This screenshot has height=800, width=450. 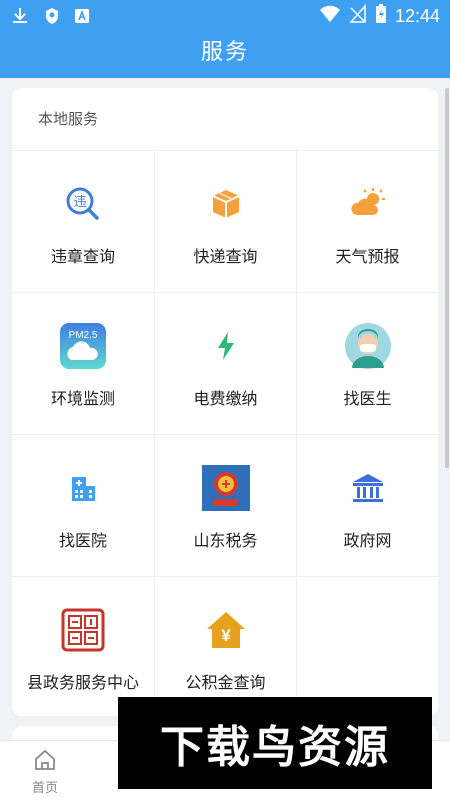 I want to click on lightning-icon, so click(x=226, y=346).